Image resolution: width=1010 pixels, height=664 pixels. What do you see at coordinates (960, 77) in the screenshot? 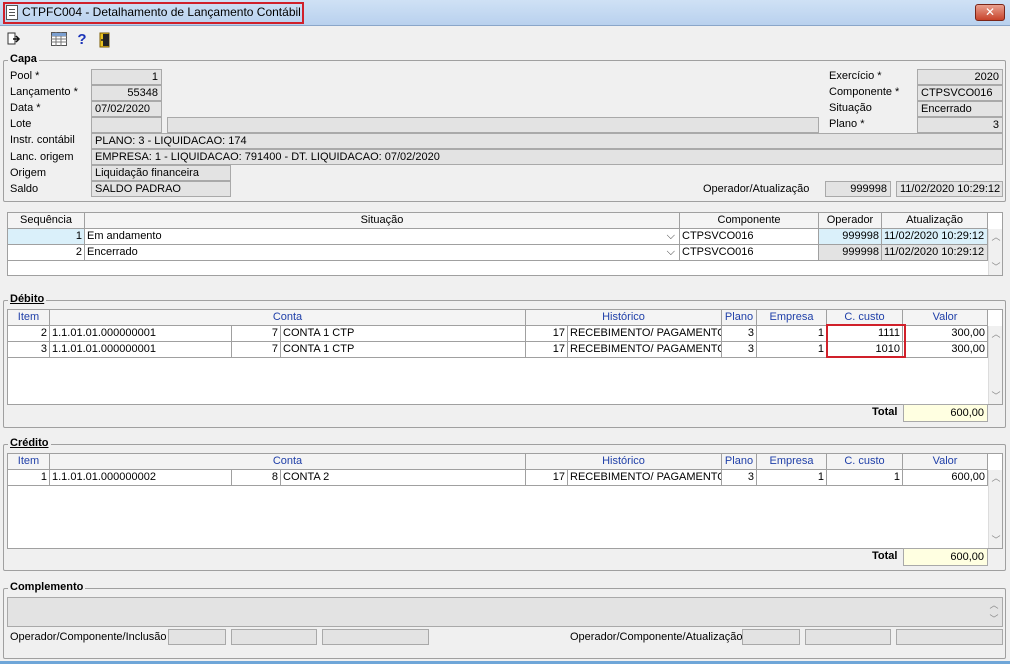
I see `exercicio-field: 2020` at bounding box center [960, 77].